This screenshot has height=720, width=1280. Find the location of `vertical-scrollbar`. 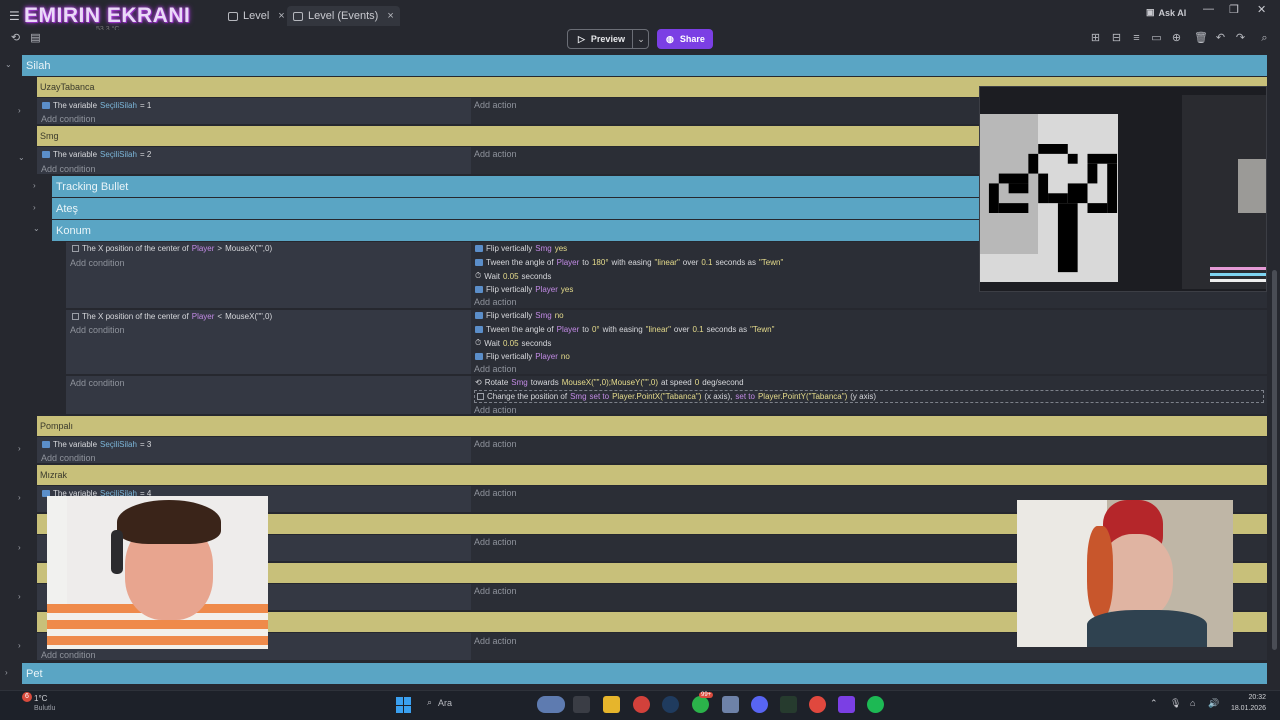

vertical-scrollbar is located at coordinates (1274, 460).